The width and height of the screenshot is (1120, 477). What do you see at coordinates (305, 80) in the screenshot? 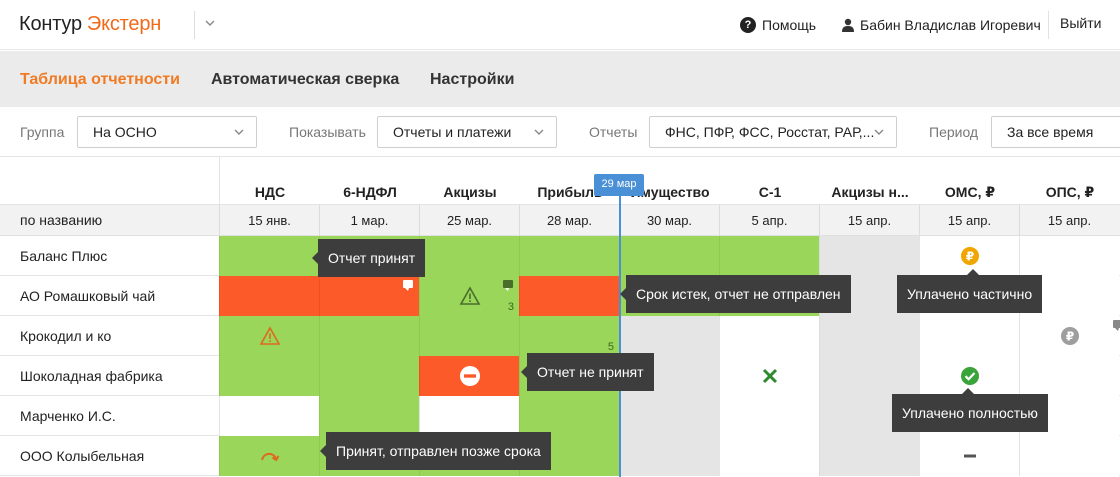
I see `tab-auto-reconciliation: Автоматическая сверка` at bounding box center [305, 80].